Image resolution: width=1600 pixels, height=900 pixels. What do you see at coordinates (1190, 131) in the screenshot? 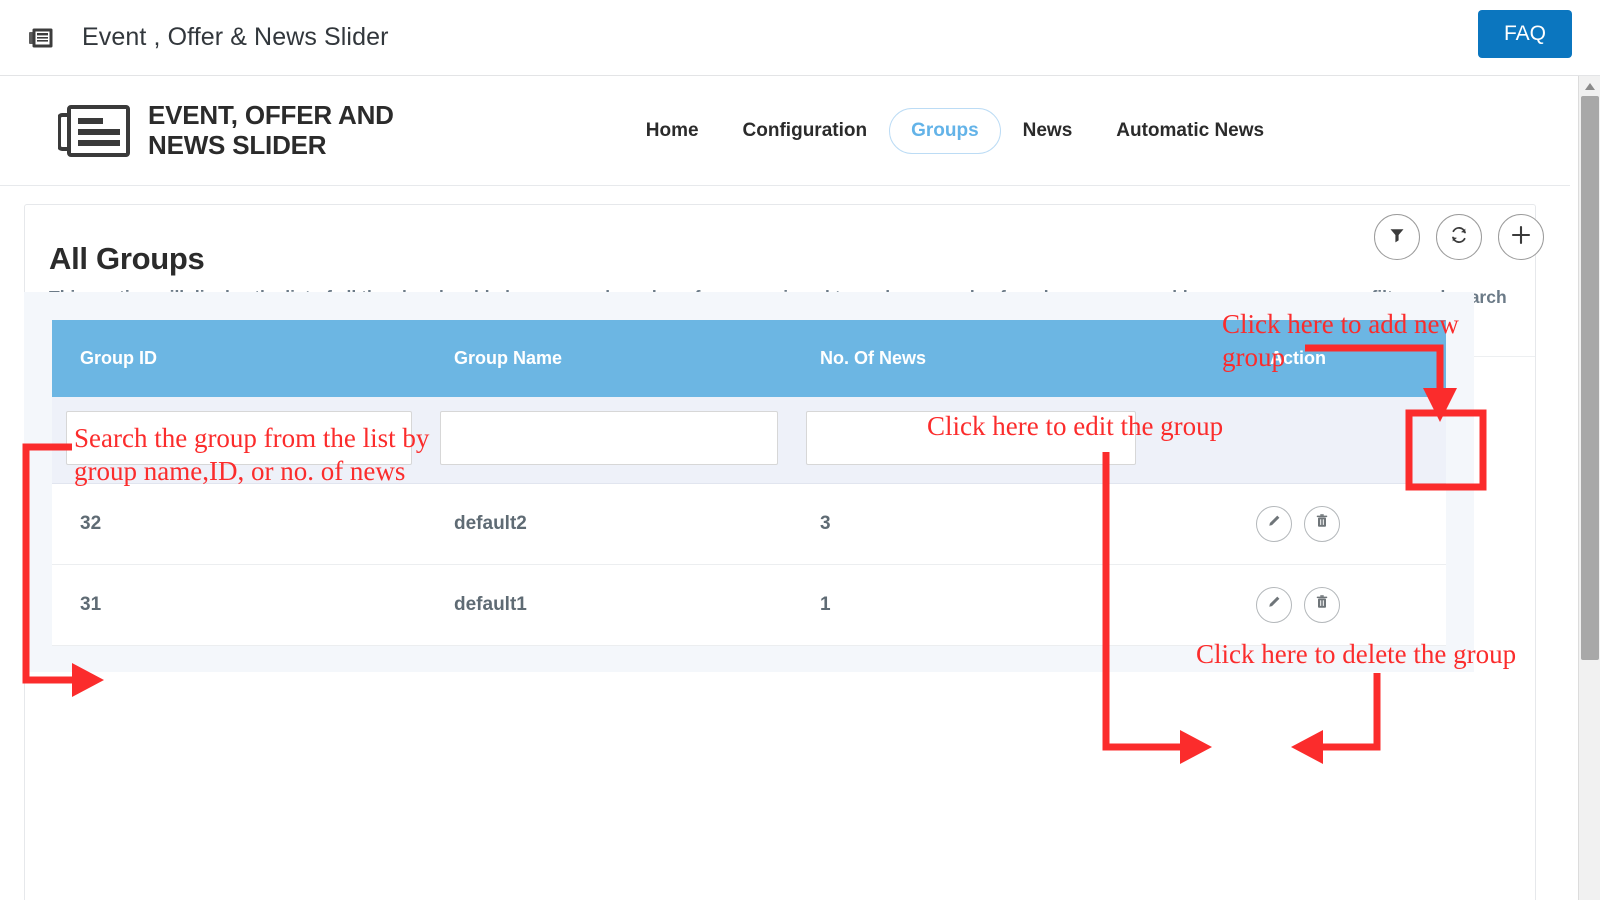
I see `nav-item-automatic-news: Automatic News` at bounding box center [1190, 131].